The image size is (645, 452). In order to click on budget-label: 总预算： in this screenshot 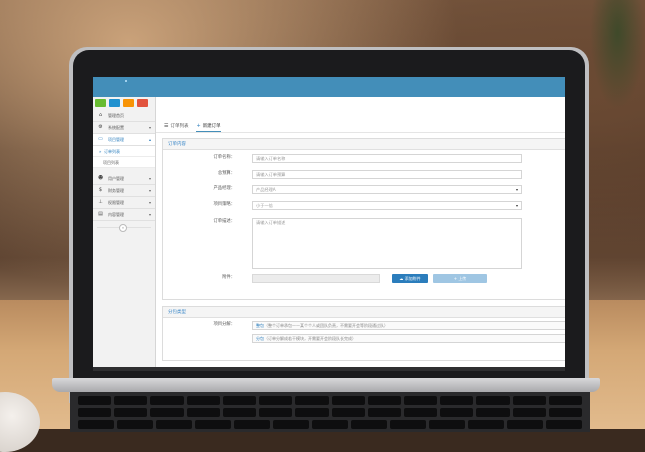, I will do `click(226, 173)`.